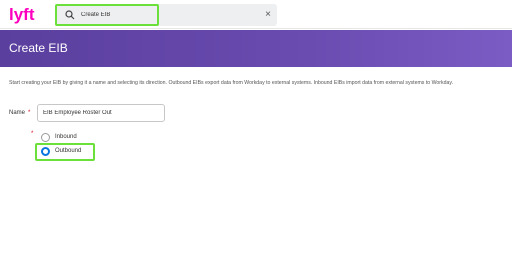 The height and width of the screenshot is (261, 512). What do you see at coordinates (101, 113) in the screenshot?
I see `eib-name-field` at bounding box center [101, 113].